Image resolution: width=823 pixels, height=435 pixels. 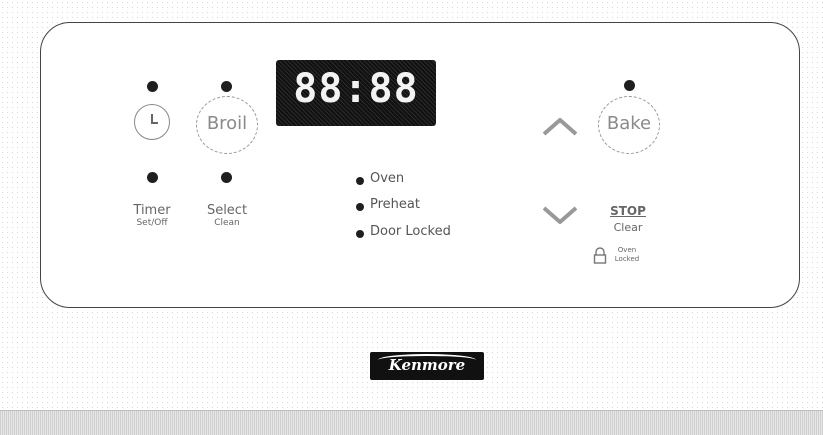 I want to click on bake-label: Bake, so click(x=629, y=123).